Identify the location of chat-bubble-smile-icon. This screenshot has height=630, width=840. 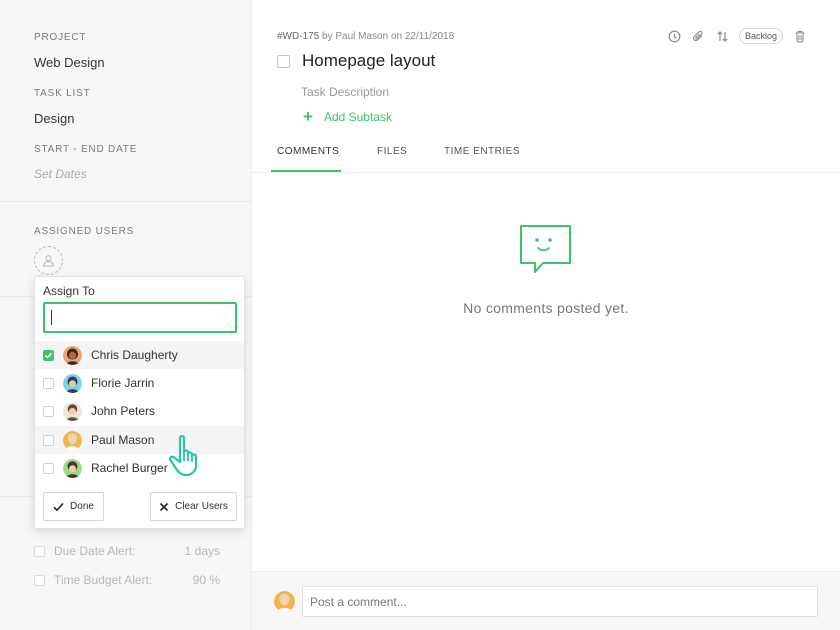
(546, 252).